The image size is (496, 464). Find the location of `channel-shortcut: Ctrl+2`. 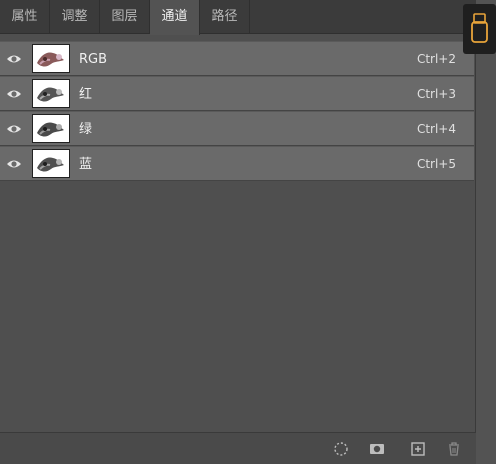

channel-shortcut: Ctrl+2 is located at coordinates (436, 59).